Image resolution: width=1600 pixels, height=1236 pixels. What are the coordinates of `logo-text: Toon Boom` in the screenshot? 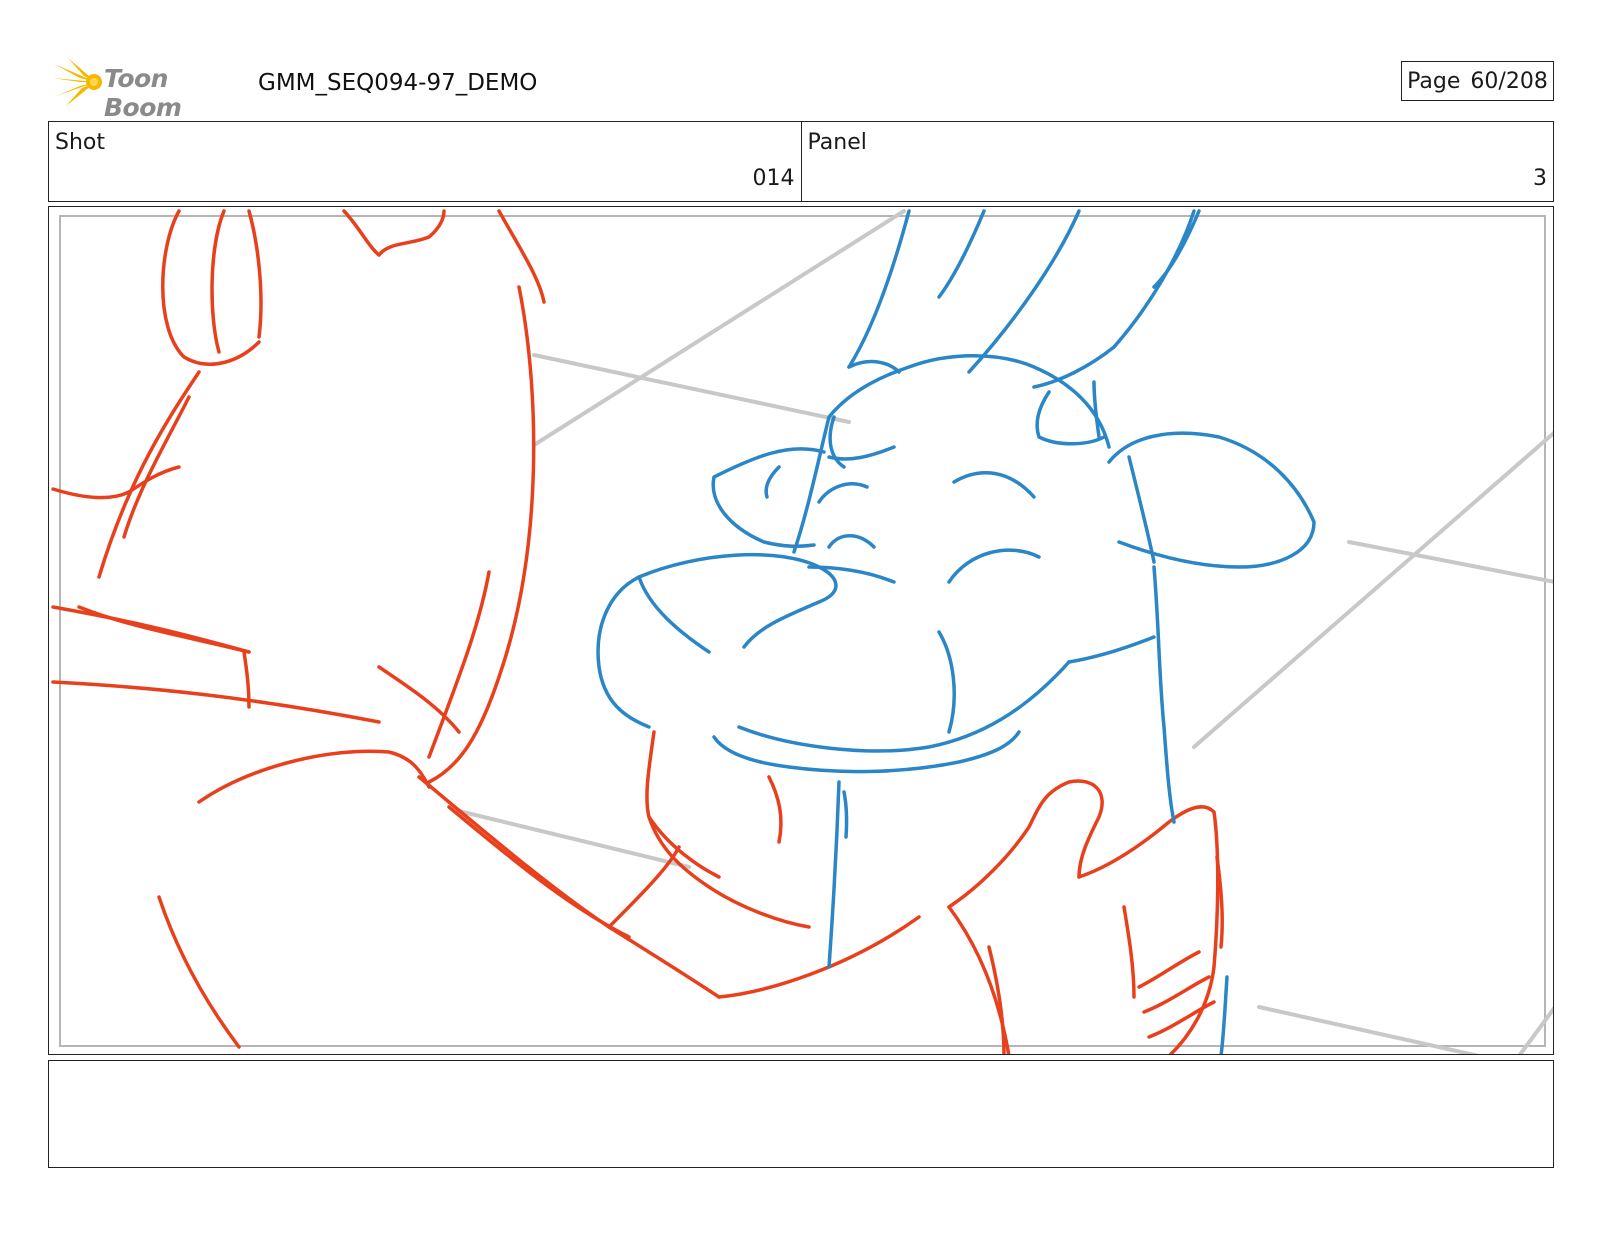 It's located at (143, 93).